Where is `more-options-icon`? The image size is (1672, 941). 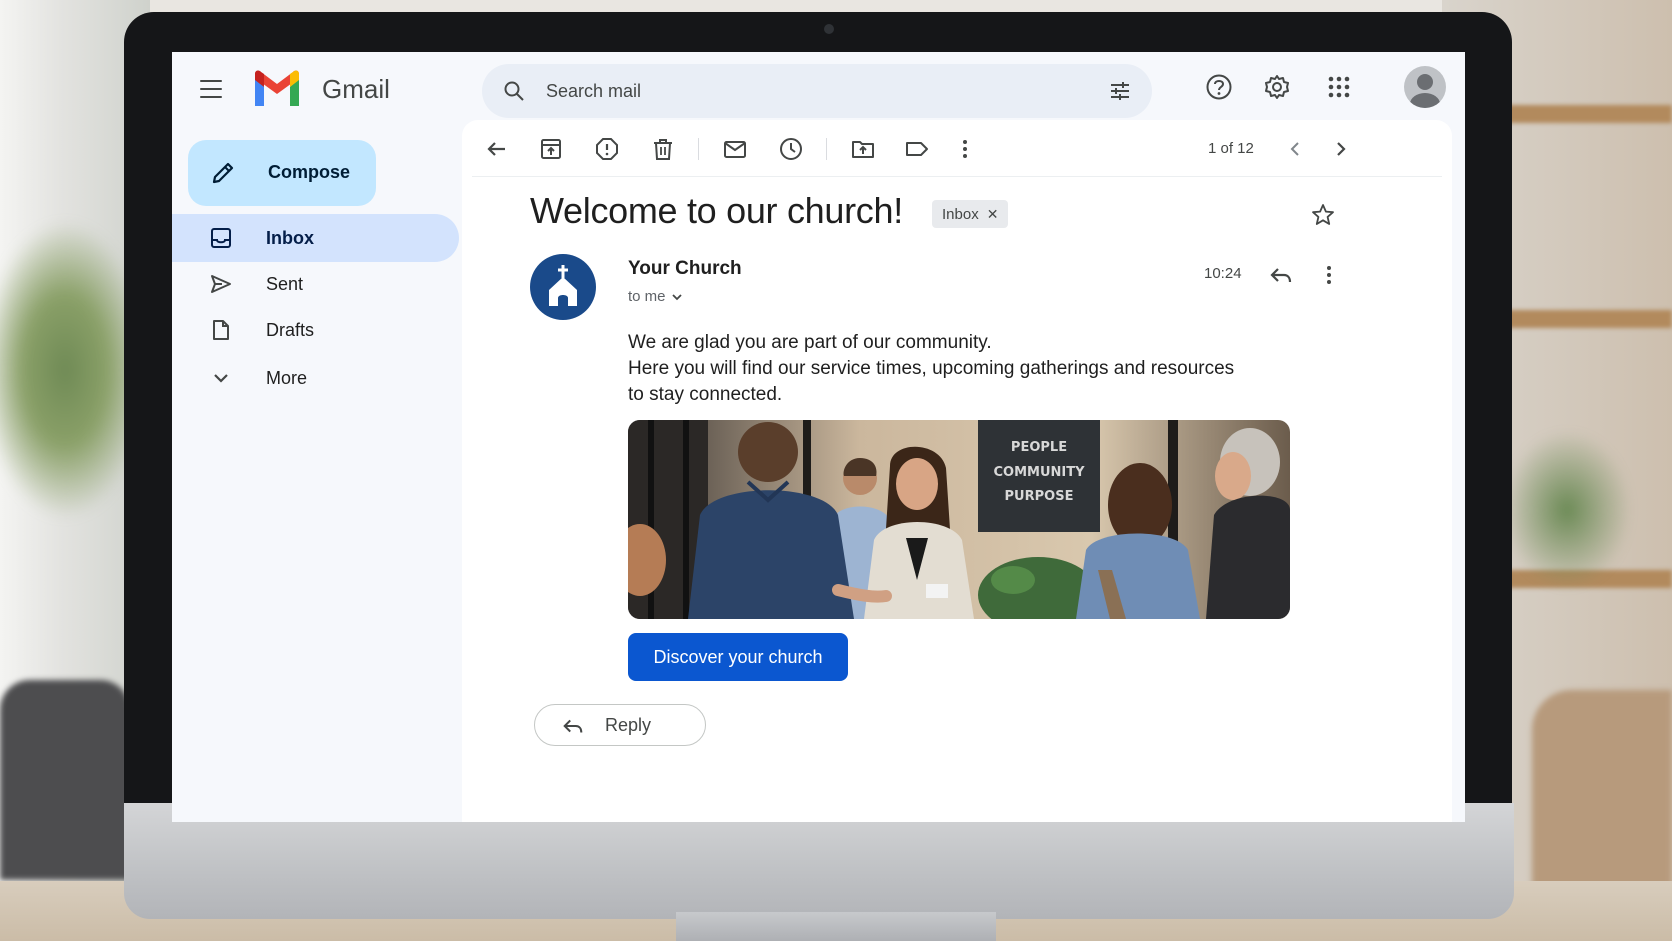
more-options-icon is located at coordinates (965, 149).